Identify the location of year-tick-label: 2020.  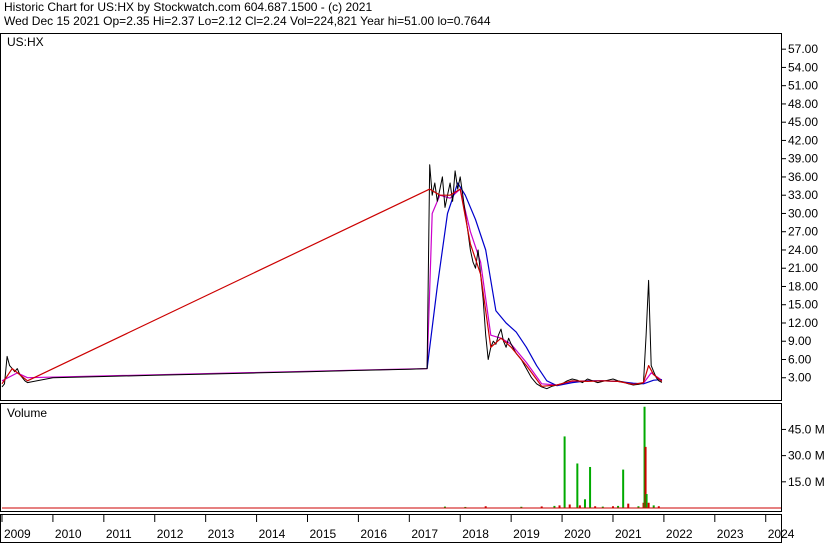
(577, 534).